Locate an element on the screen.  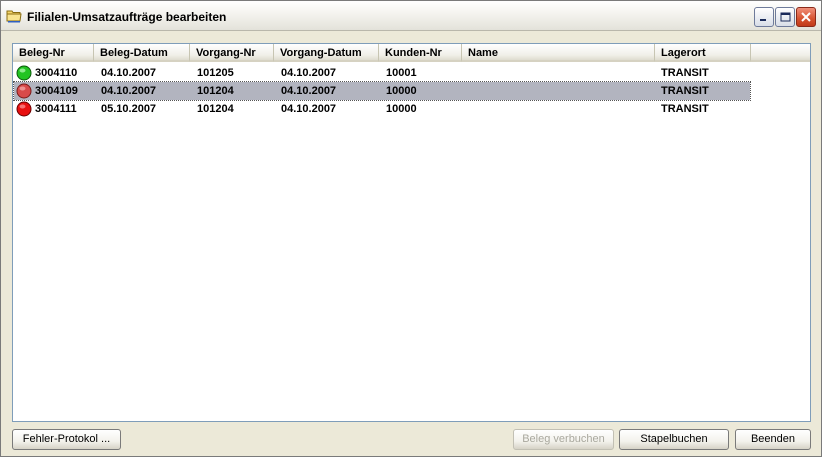
column-header-beleg-nr: Beleg-Nr is located at coordinates (53, 53).